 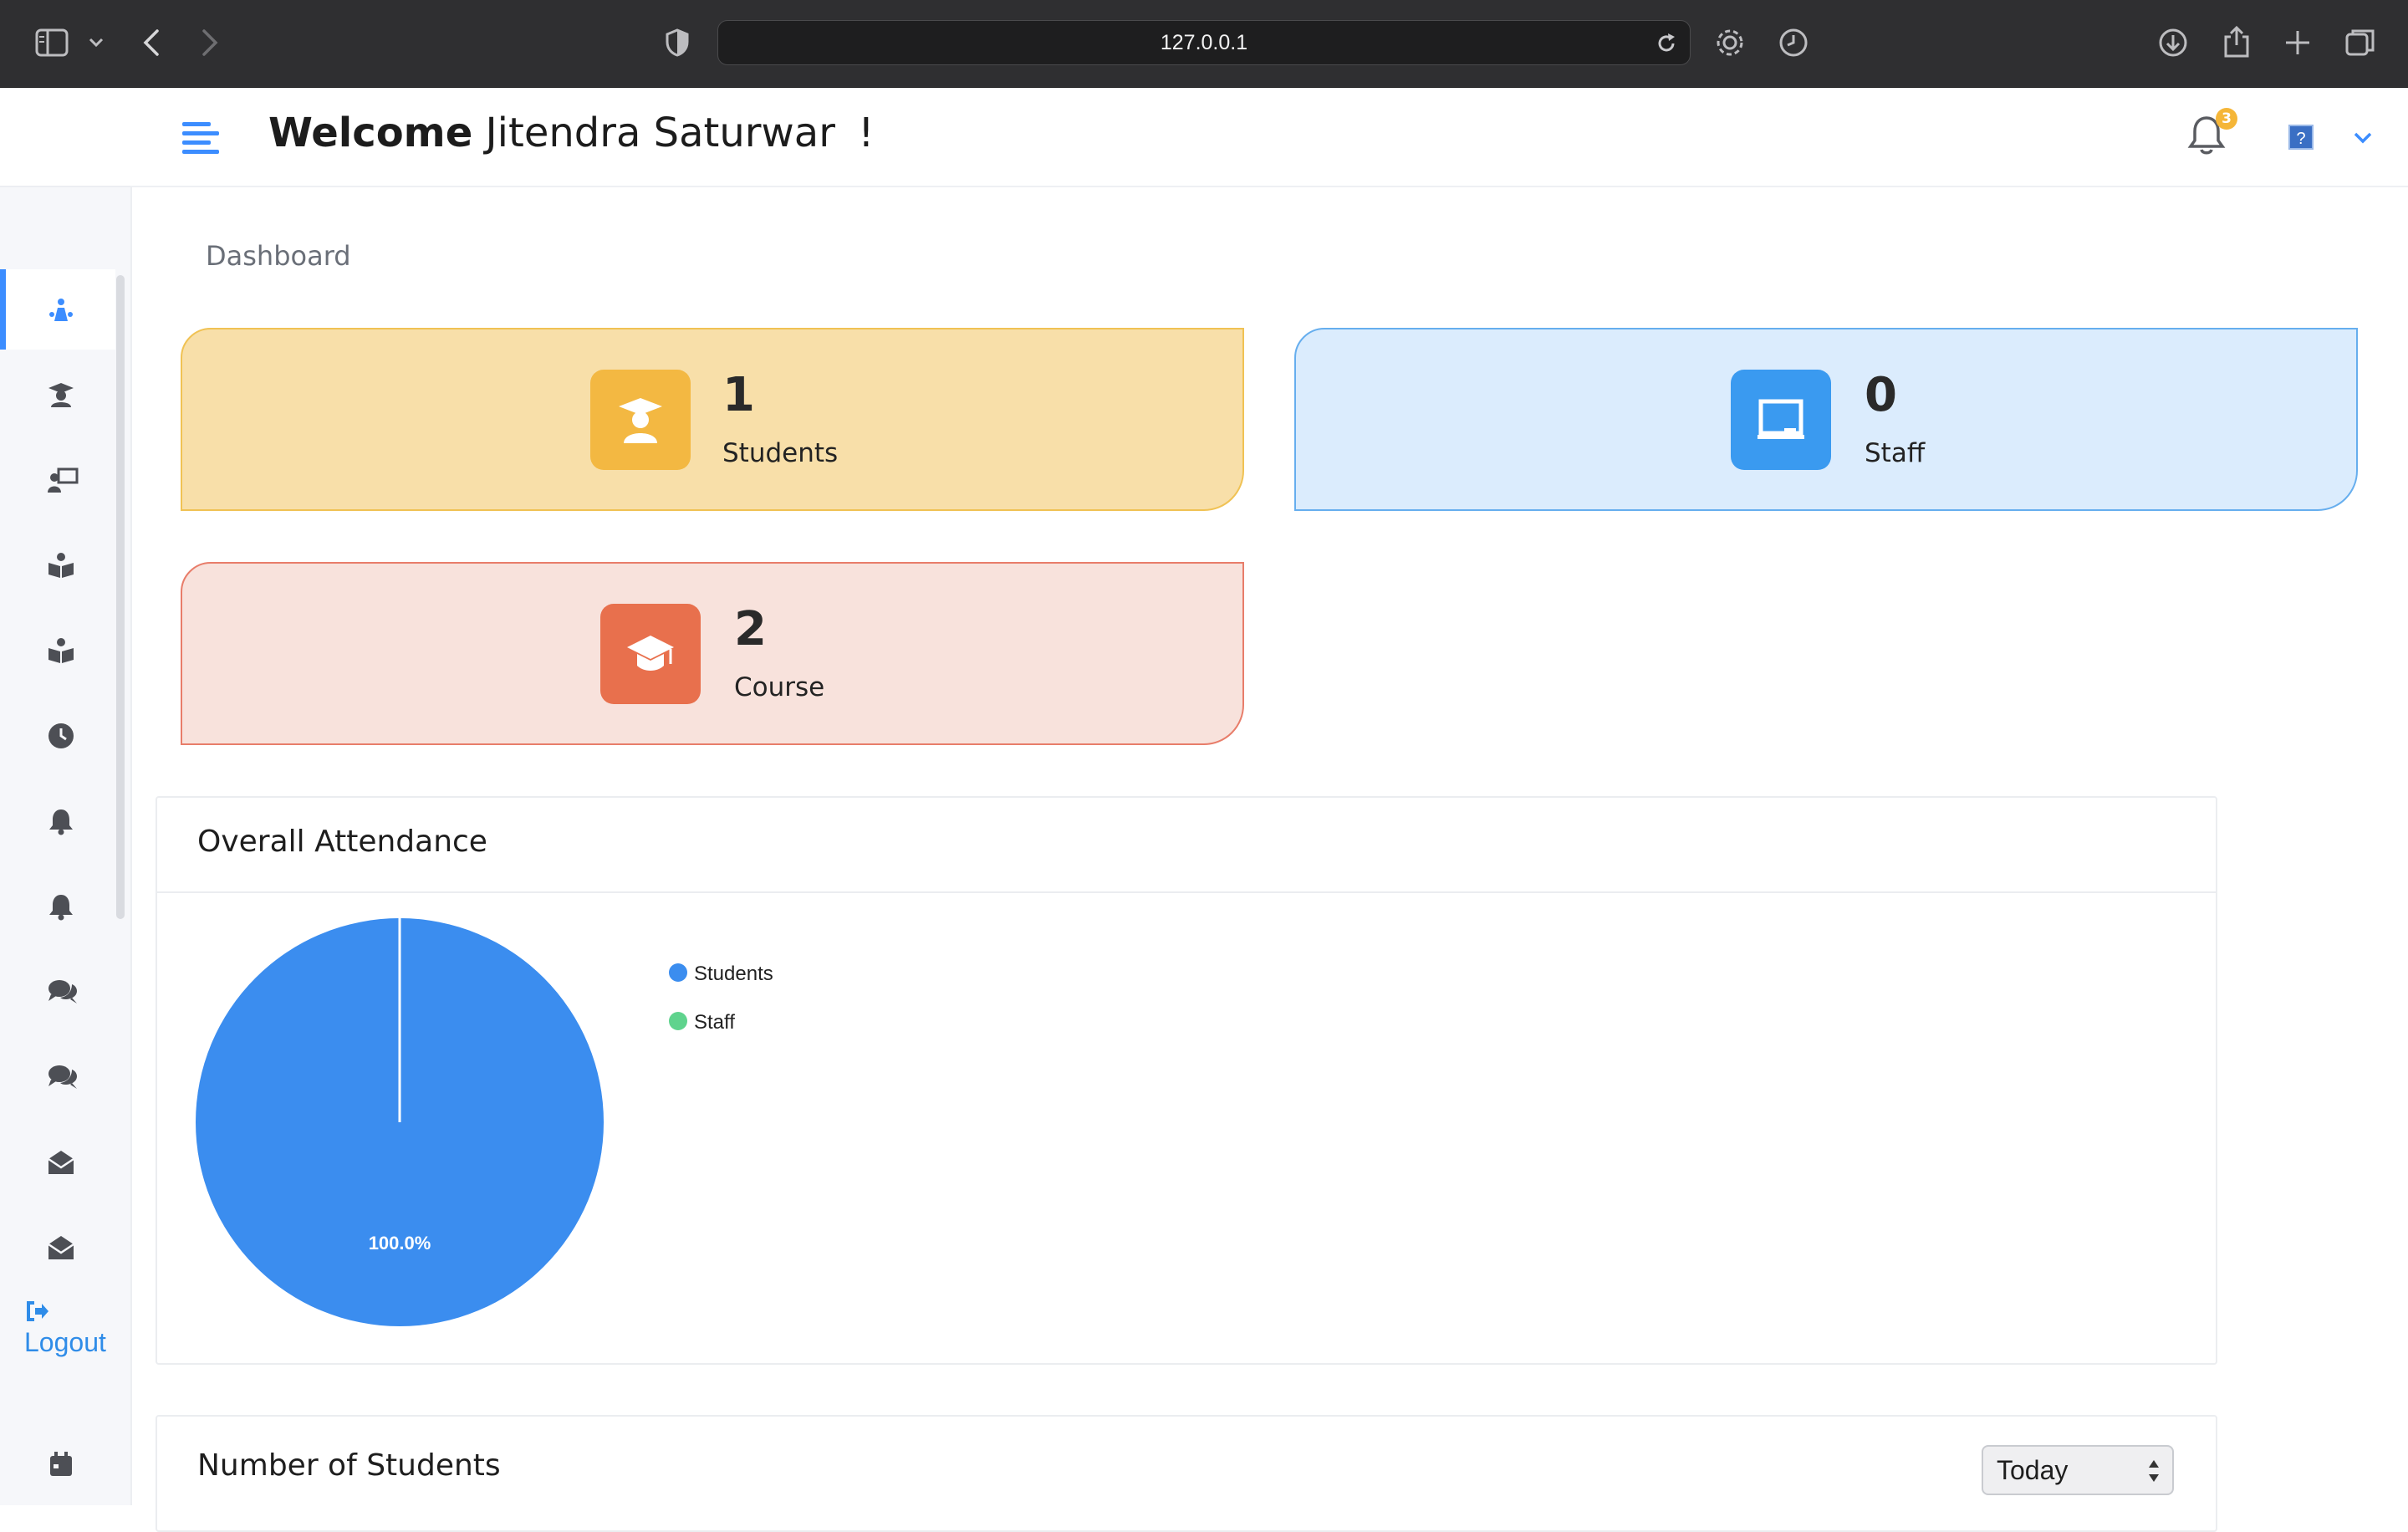 What do you see at coordinates (152, 42) in the screenshot?
I see `back-icon` at bounding box center [152, 42].